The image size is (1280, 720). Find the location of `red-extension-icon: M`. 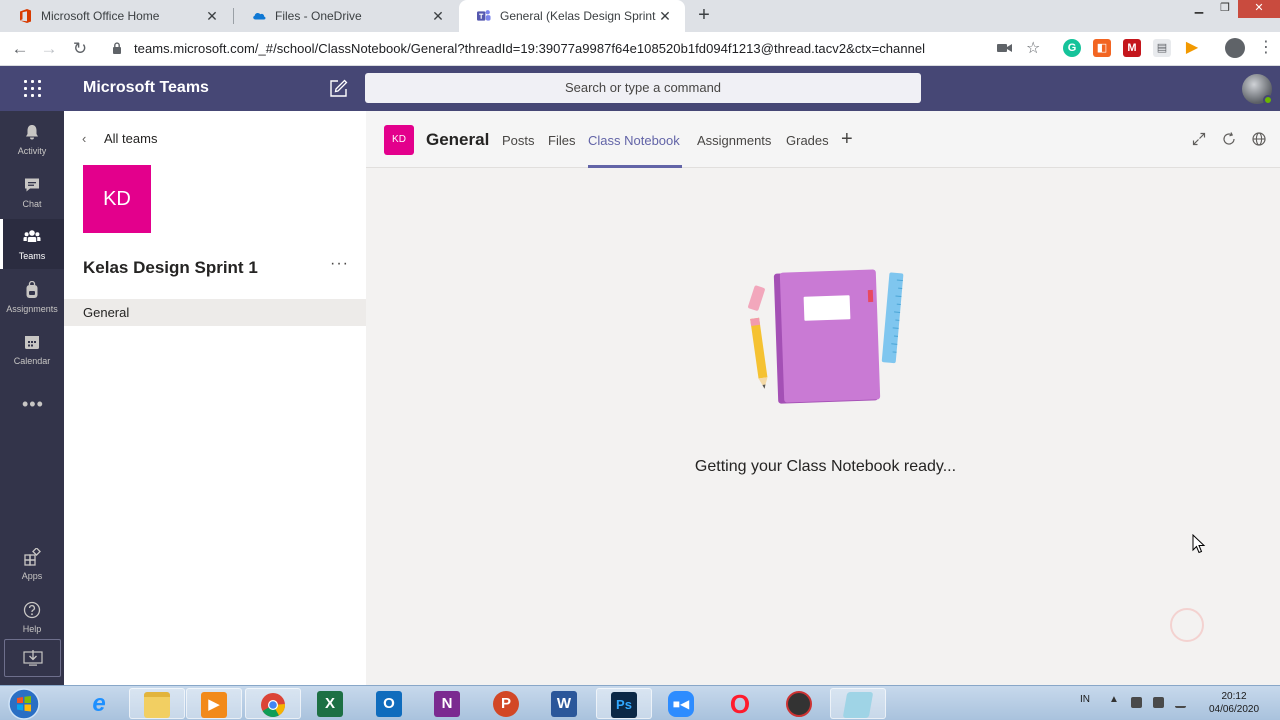

red-extension-icon: M is located at coordinates (1132, 48).